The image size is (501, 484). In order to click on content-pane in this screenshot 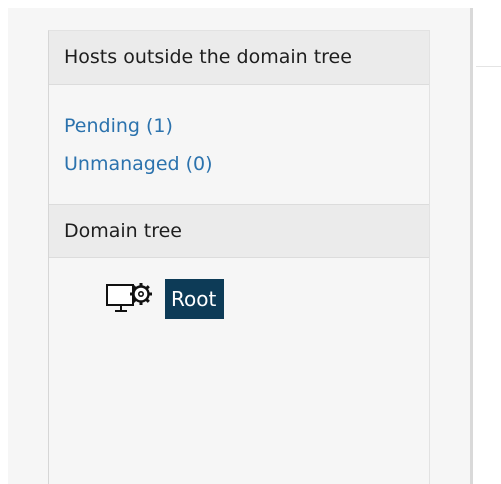, I will do `click(485, 246)`.